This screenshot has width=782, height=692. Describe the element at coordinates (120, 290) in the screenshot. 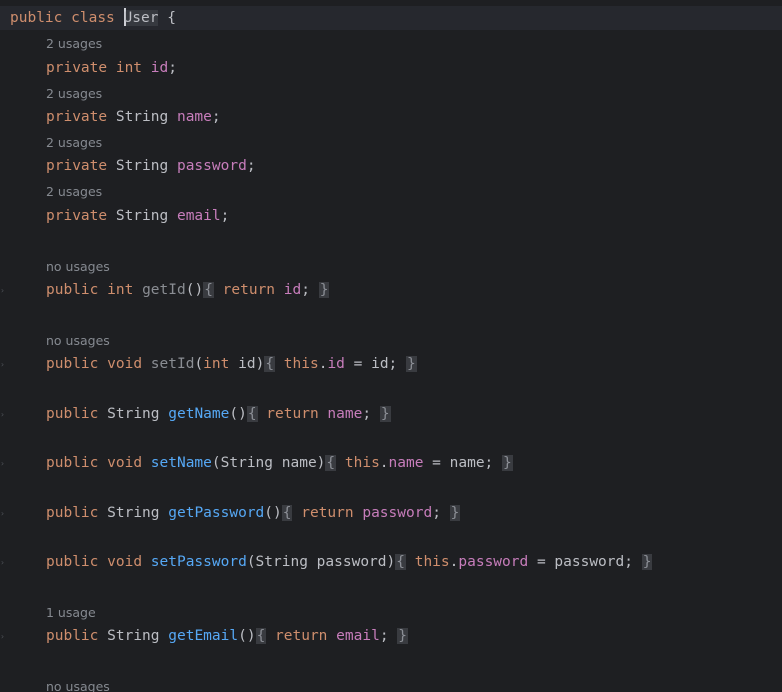

I see `return-type: int` at that location.